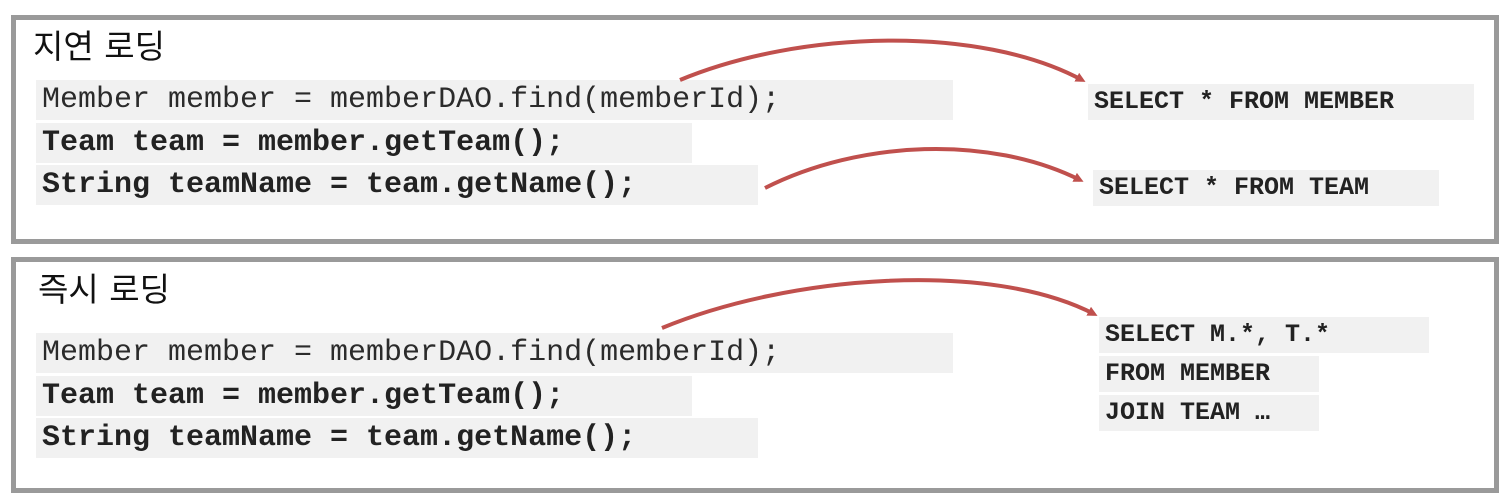 This screenshot has width=1510, height=499. I want to click on lazy-code-line-3: String teamName = team.getName();, so click(397, 185).